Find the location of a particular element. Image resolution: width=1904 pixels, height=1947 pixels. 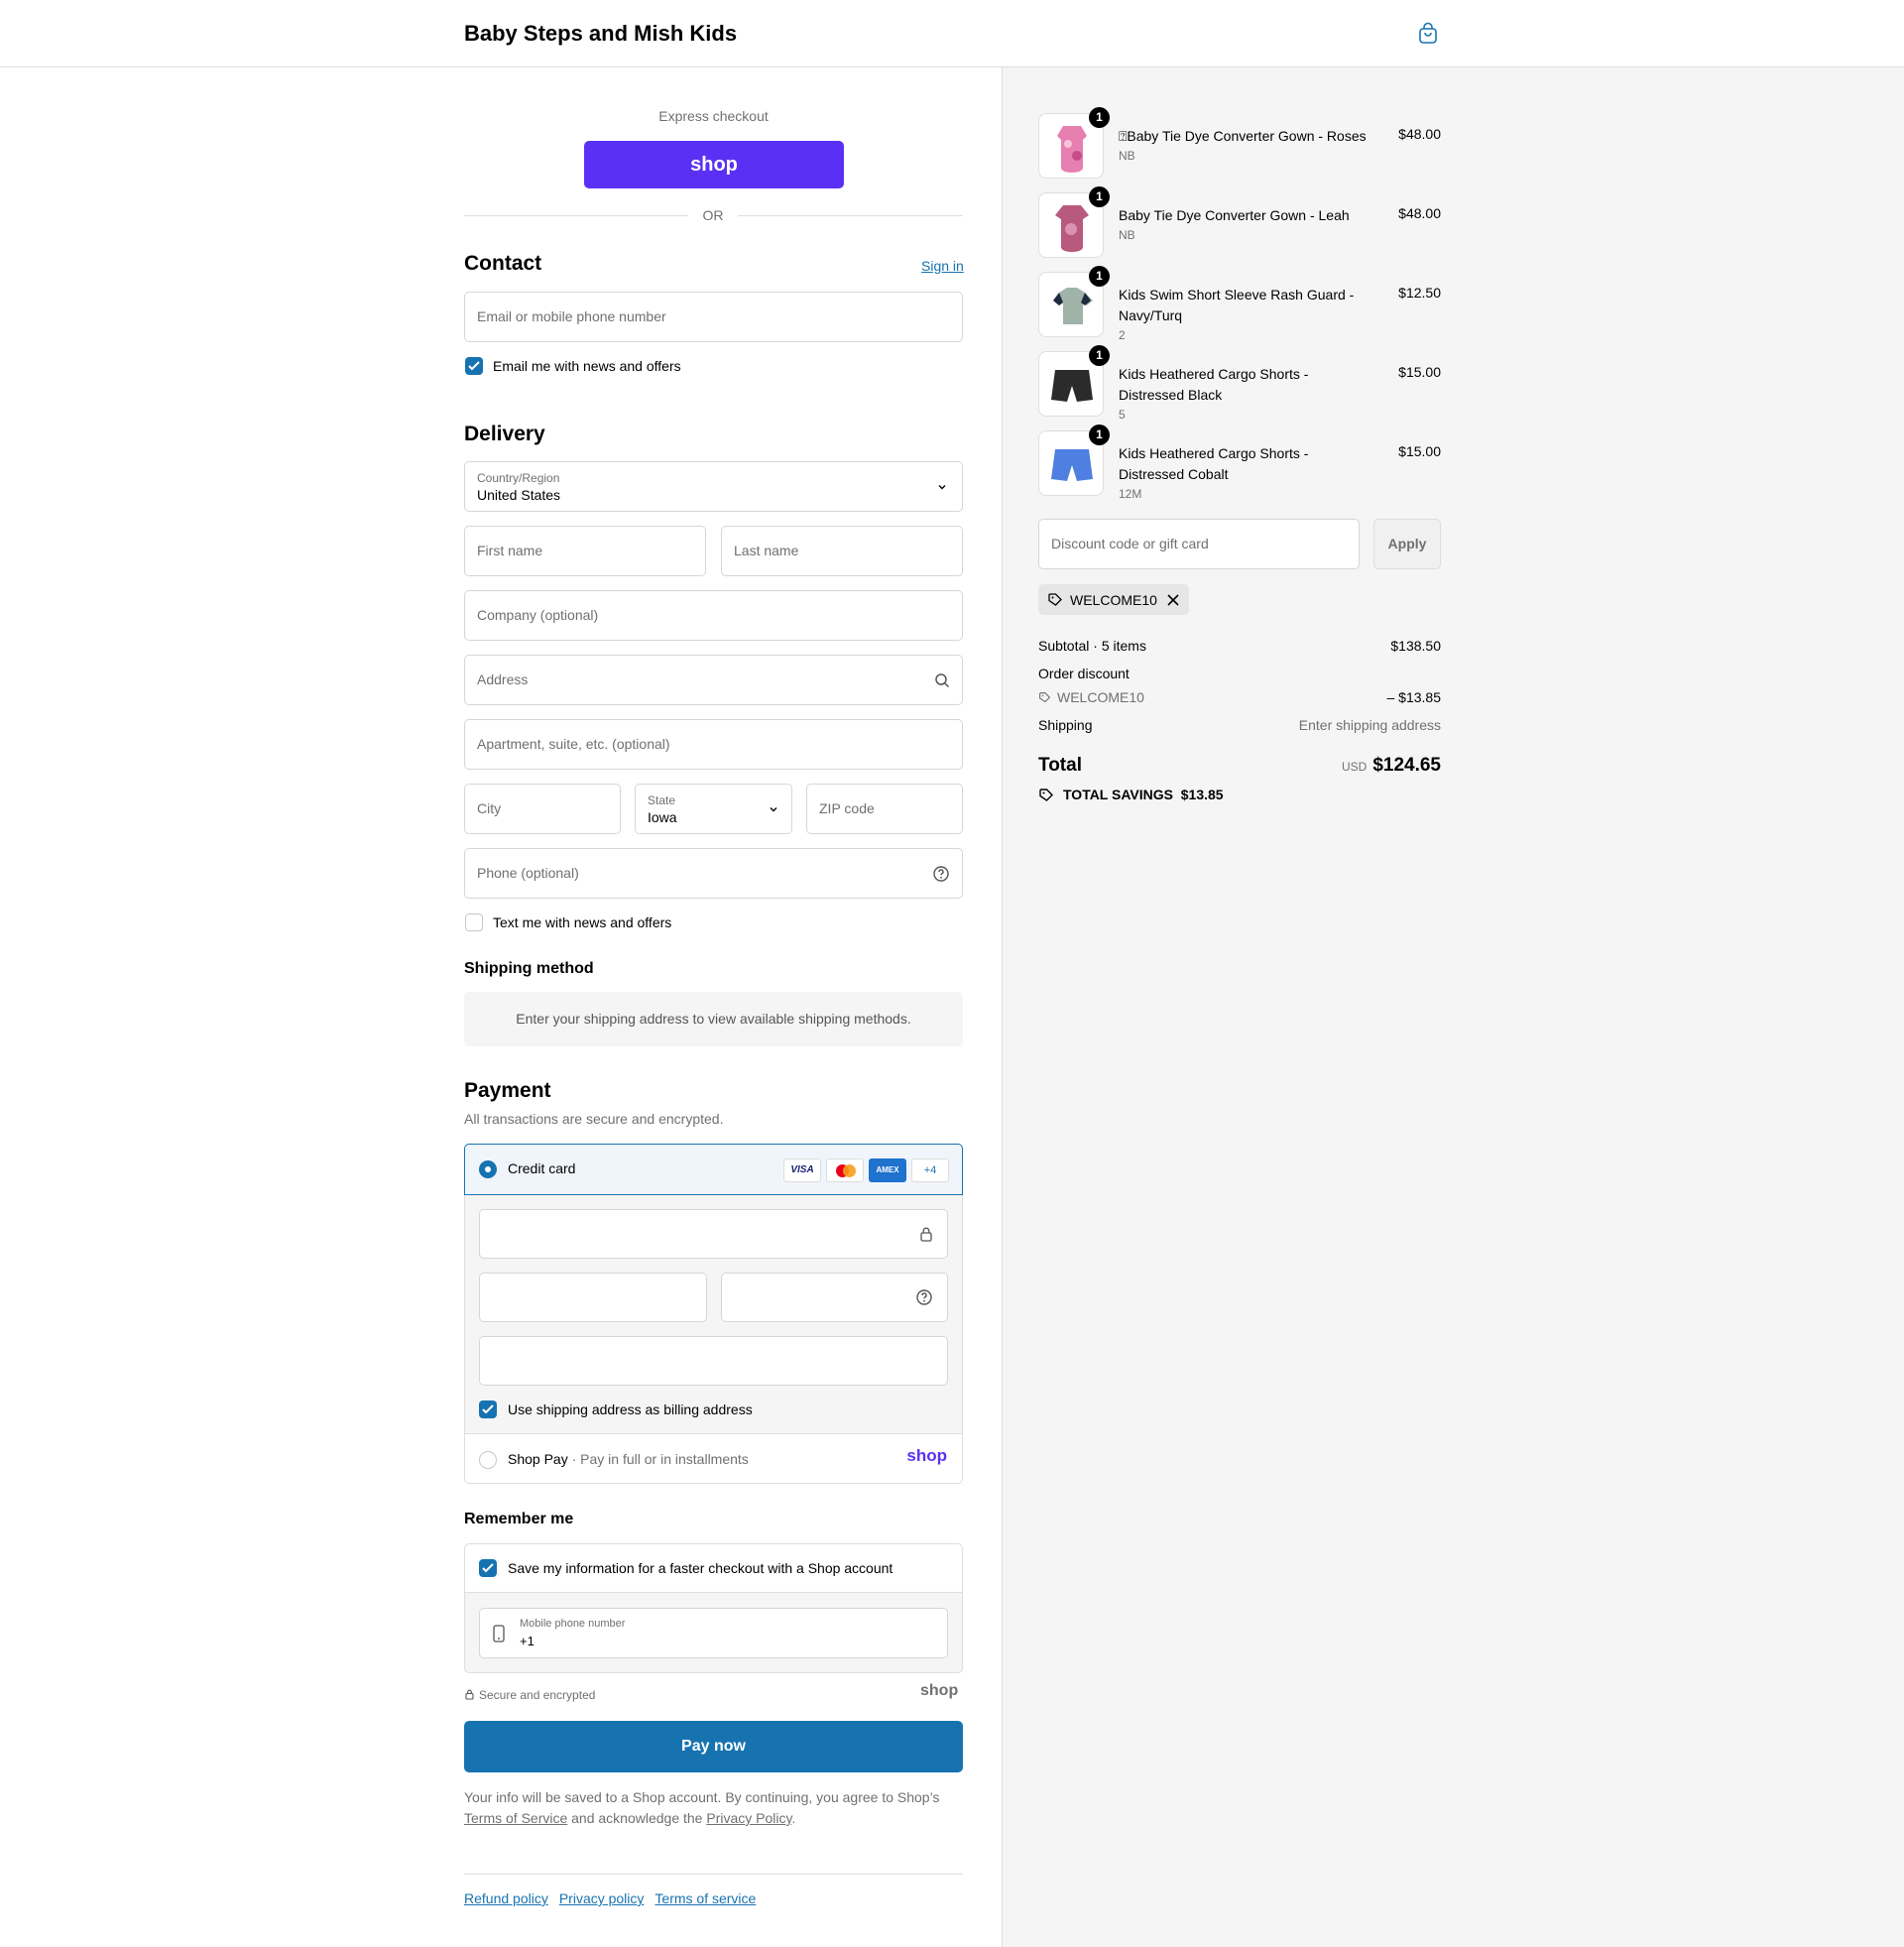

mobile-phone-field: Mobile phone number +1 is located at coordinates (713, 1633).